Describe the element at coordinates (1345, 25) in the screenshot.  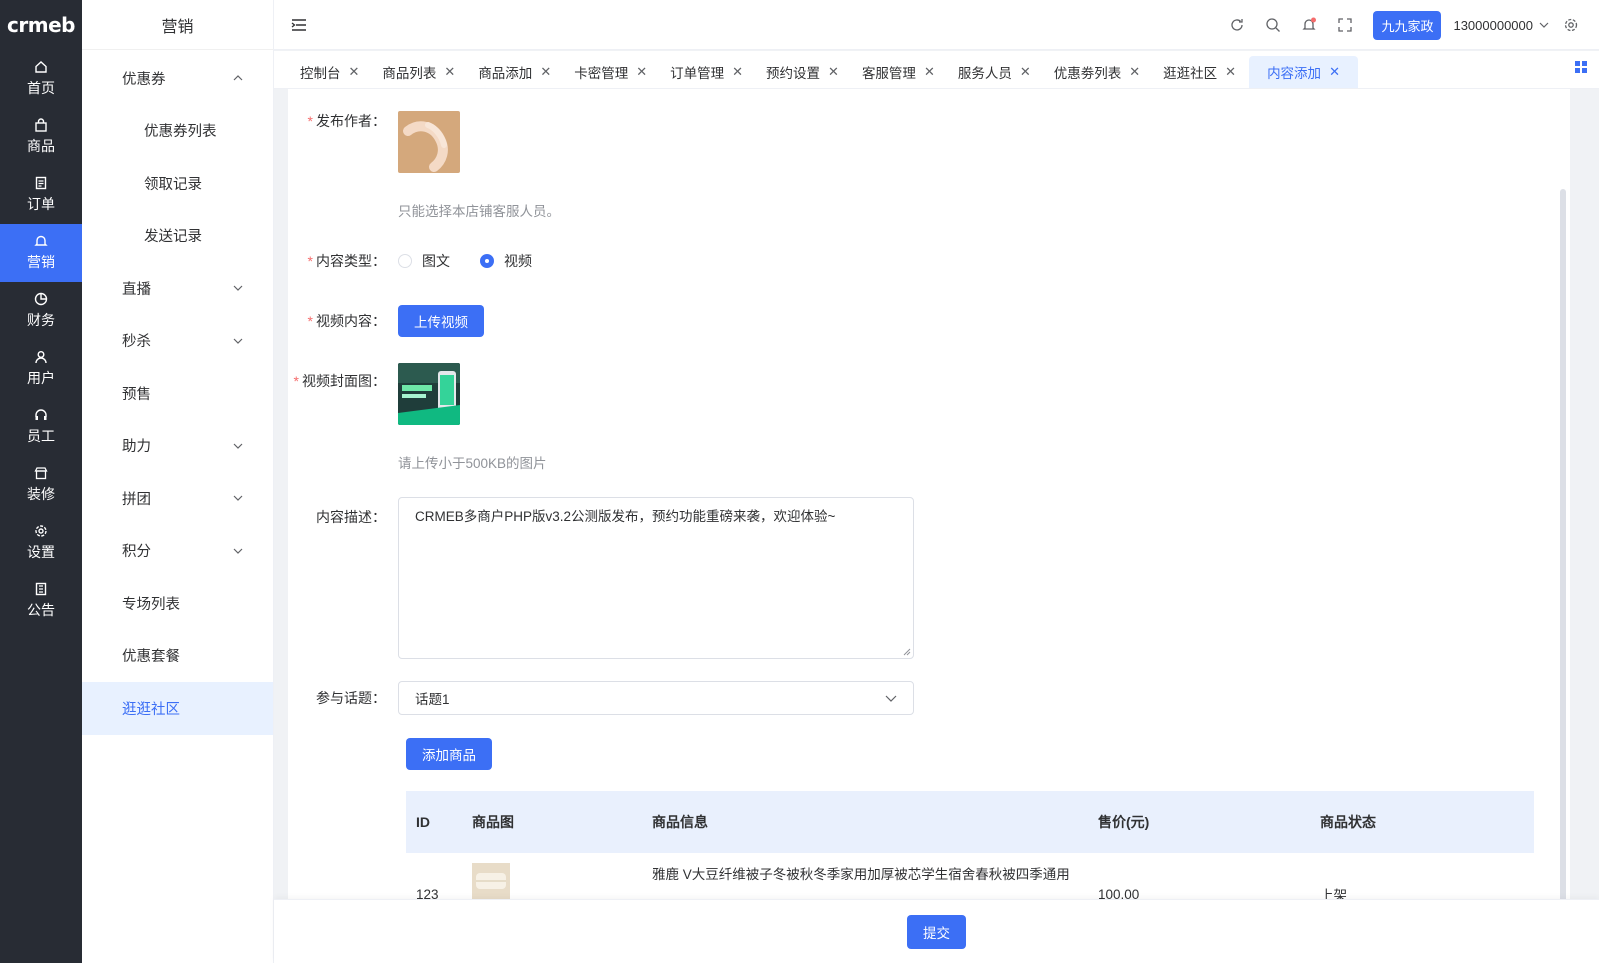
I see `fullscreen-icon` at that location.